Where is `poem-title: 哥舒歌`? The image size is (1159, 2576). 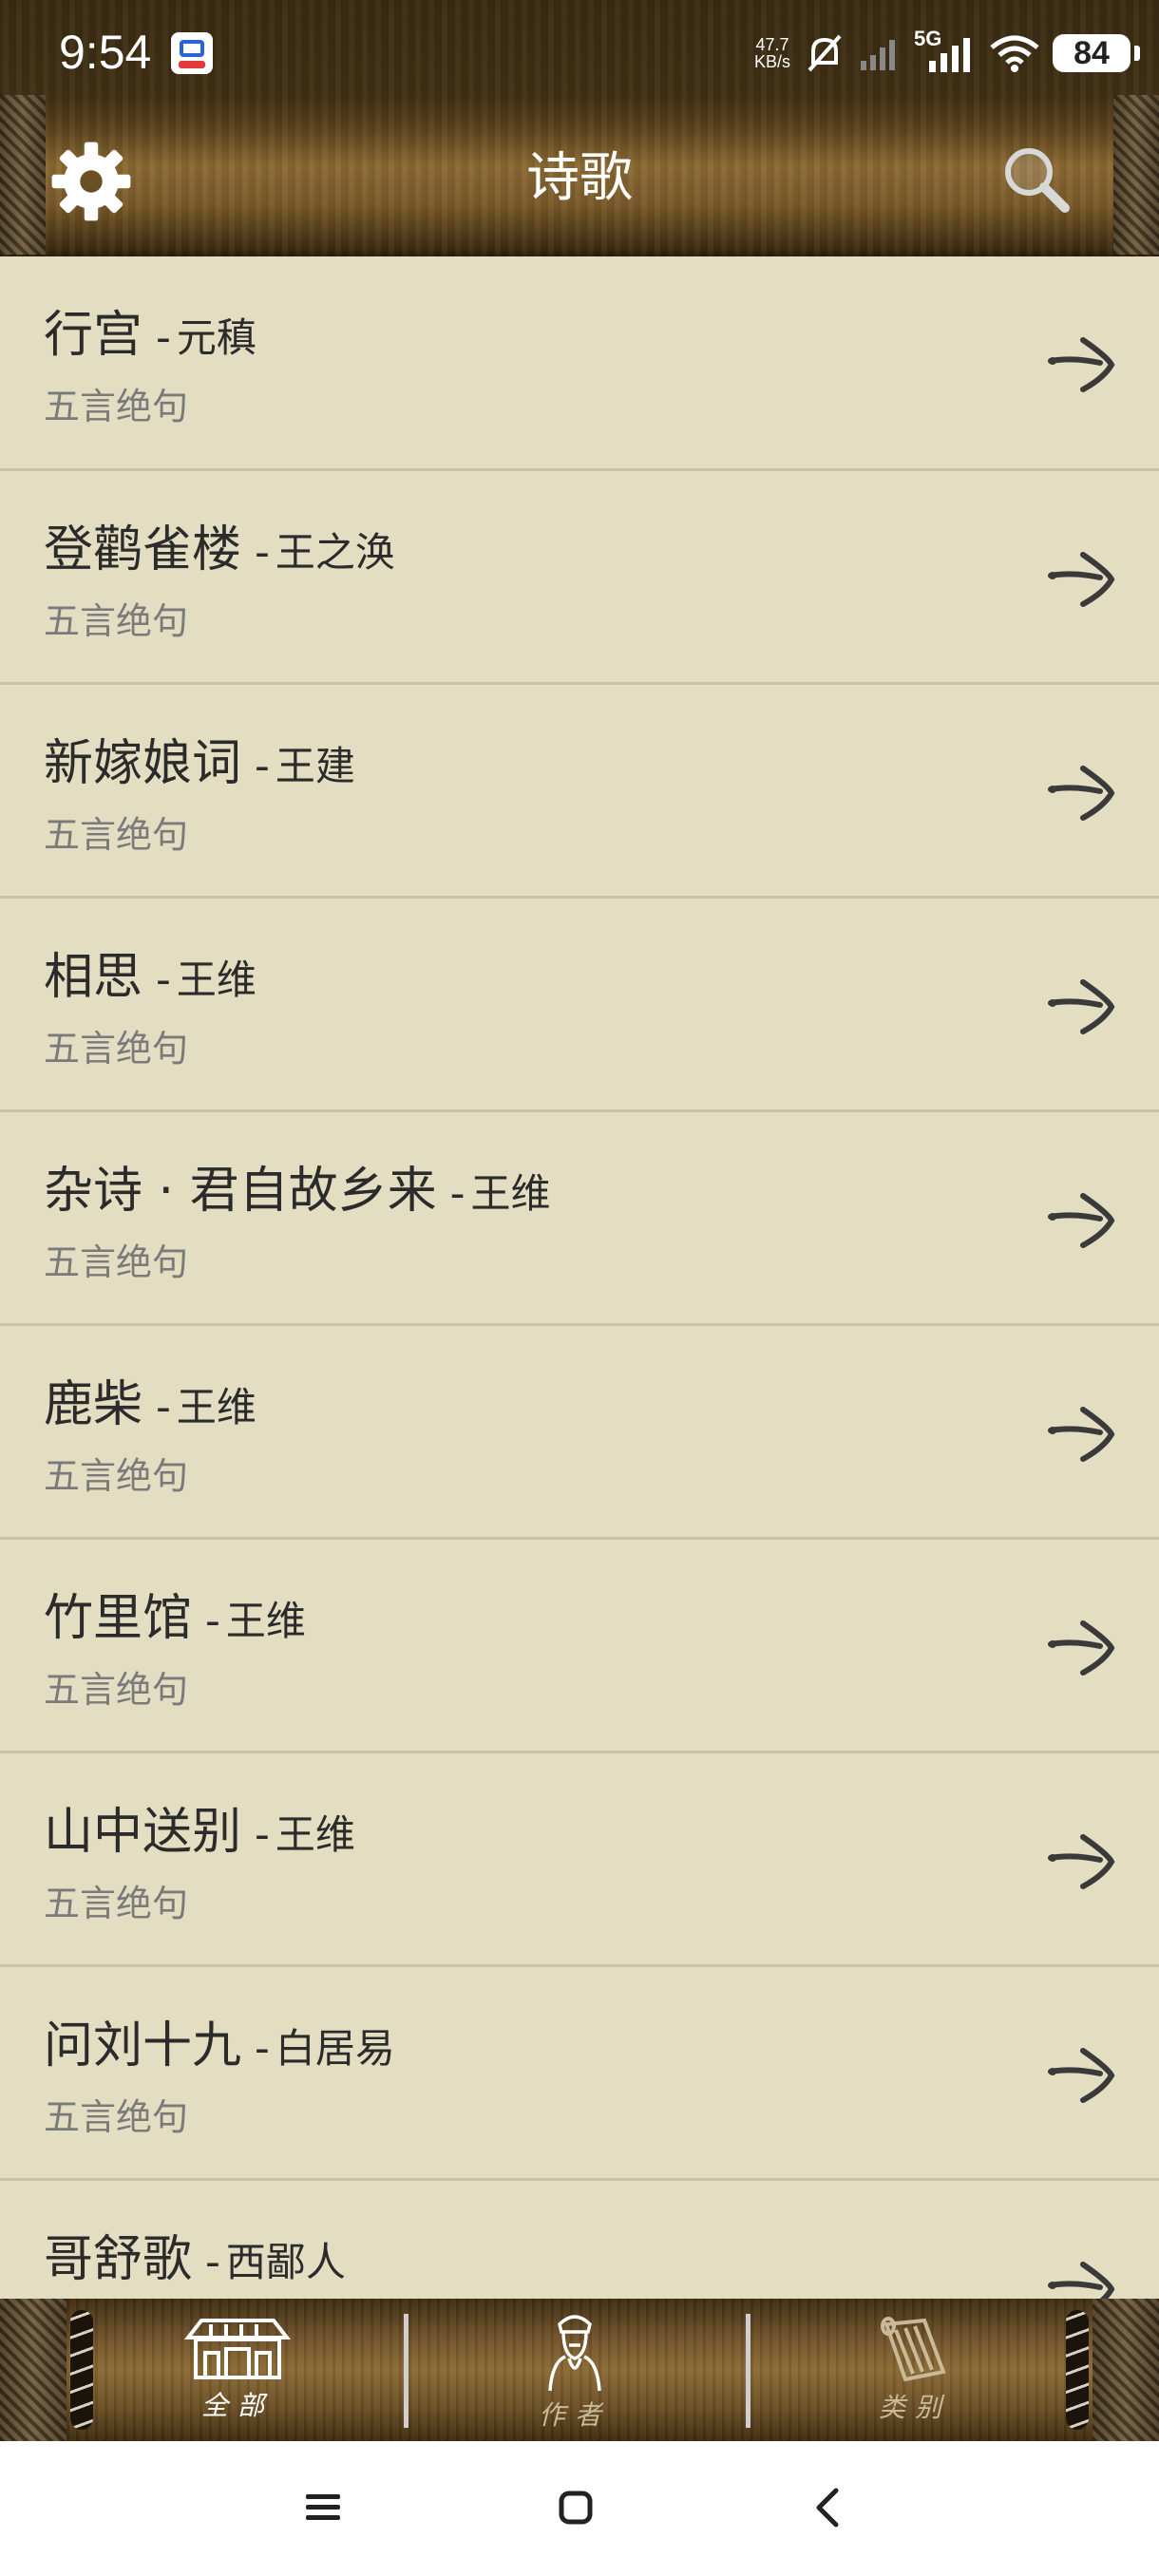
poem-title: 哥舒歌 is located at coordinates (118, 2259).